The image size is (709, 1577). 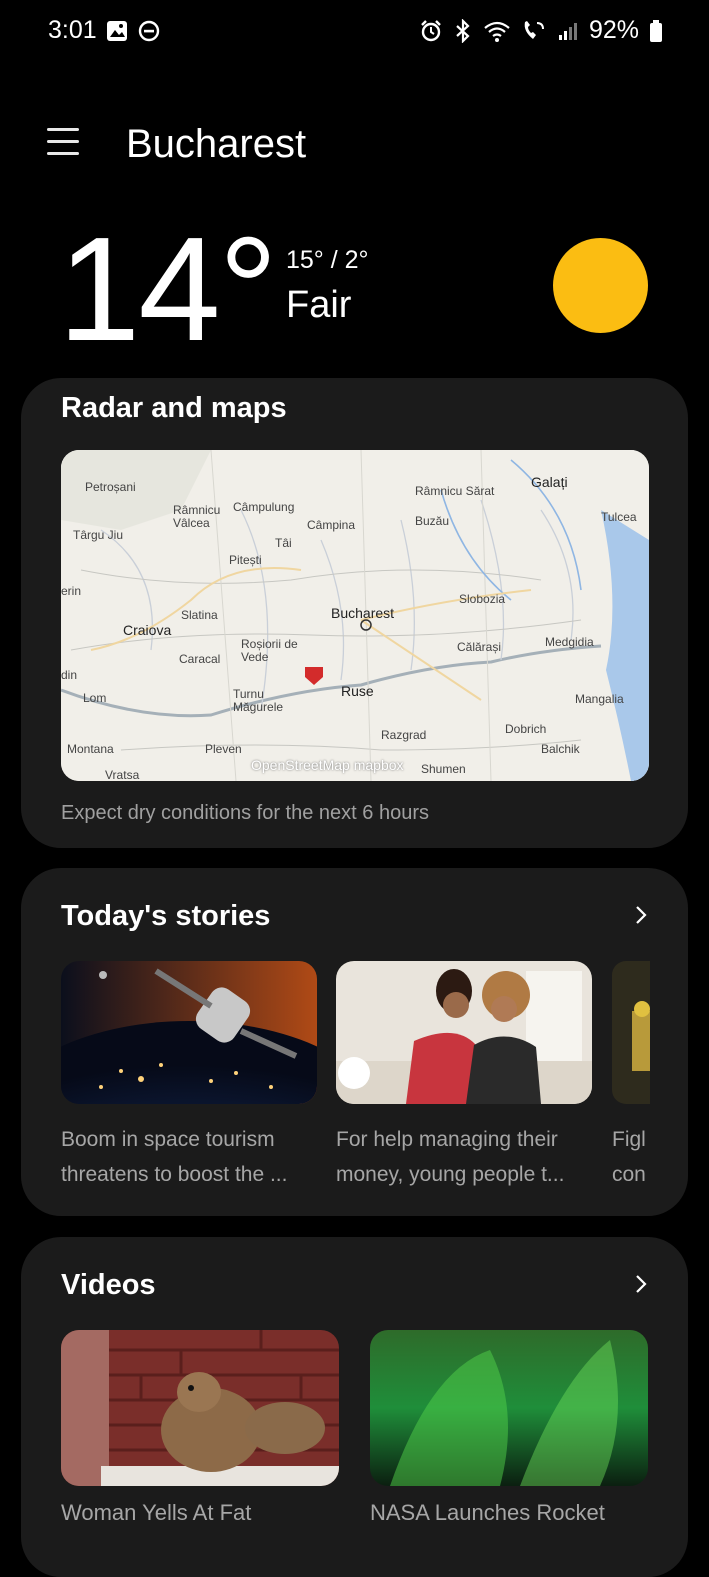 What do you see at coordinates (199, 615) in the screenshot?
I see `map-label: Slatina` at bounding box center [199, 615].